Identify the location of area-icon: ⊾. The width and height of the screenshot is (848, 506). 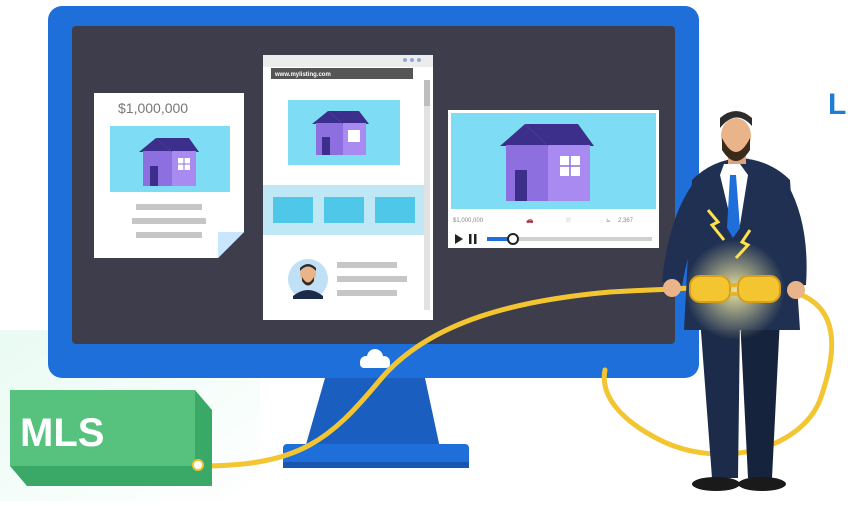
(608, 221).